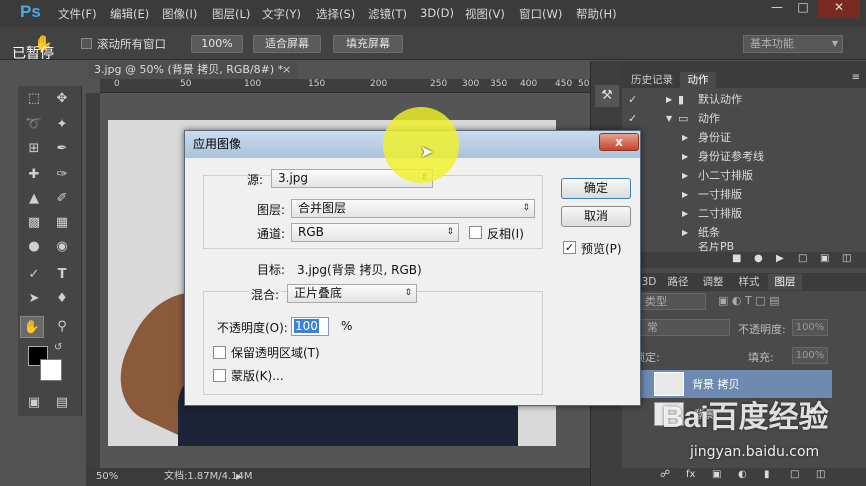 The image size is (866, 486). Describe the element at coordinates (716, 474) in the screenshot. I see `mask-icon: ▣` at that location.